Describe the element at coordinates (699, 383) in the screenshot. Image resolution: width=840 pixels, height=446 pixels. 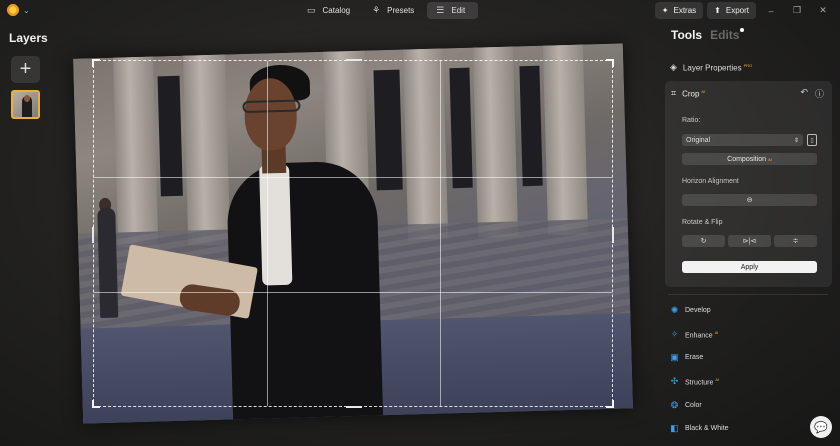
I see `tool-structure-text: Structure` at that location.